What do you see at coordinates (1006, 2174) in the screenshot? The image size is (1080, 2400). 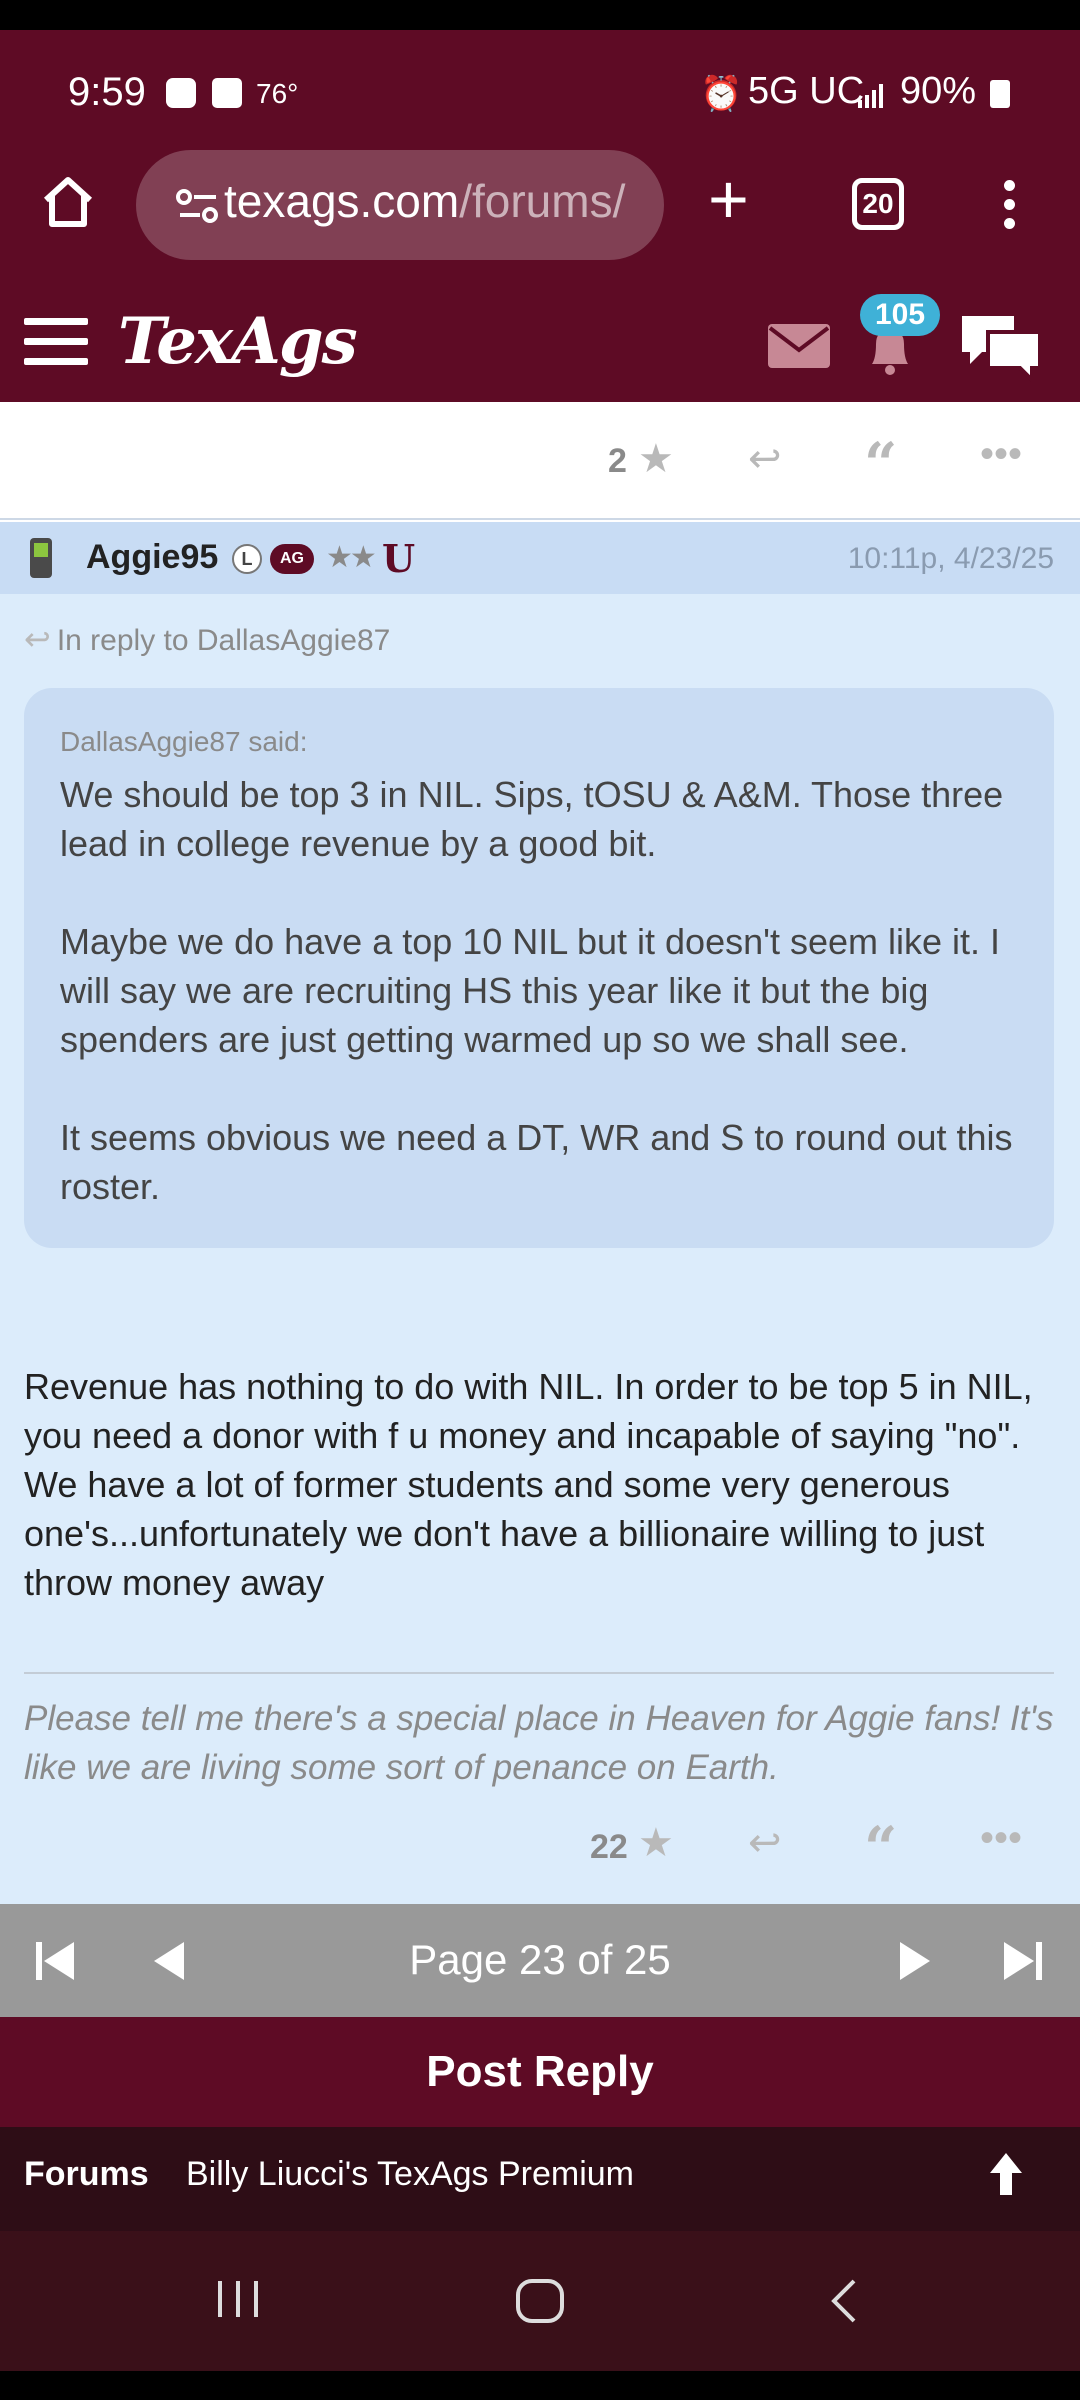 I see `scroll-to-top-icon` at bounding box center [1006, 2174].